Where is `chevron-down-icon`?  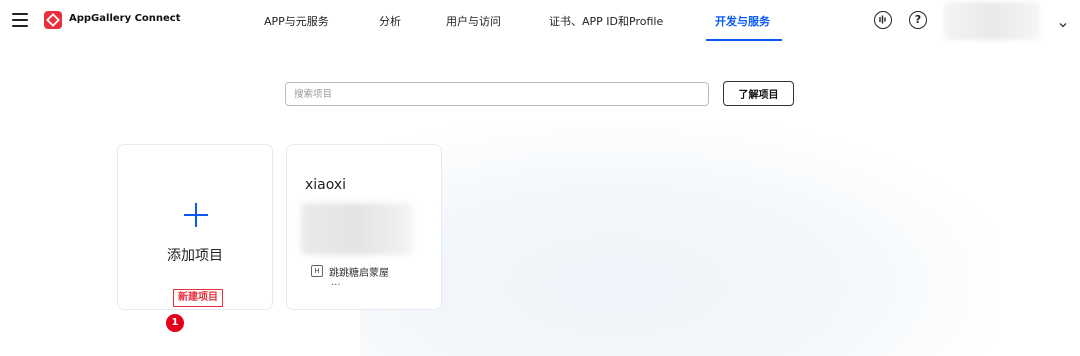 chevron-down-icon is located at coordinates (1063, 21).